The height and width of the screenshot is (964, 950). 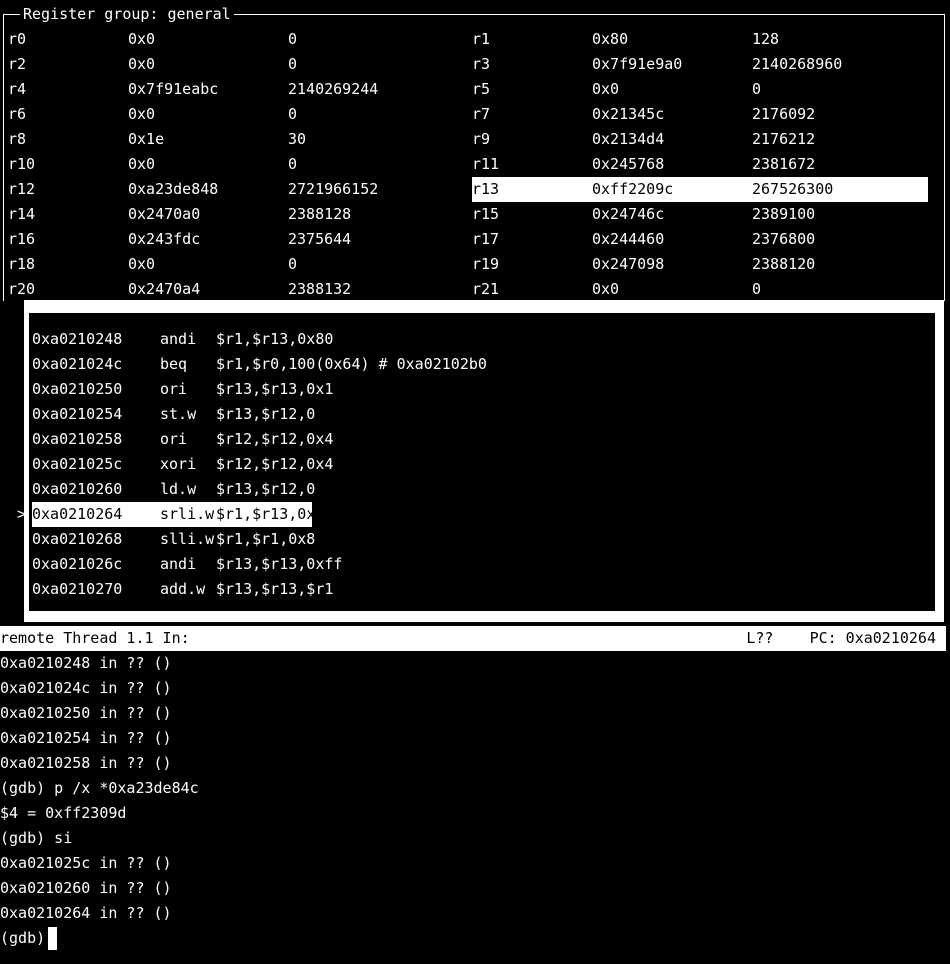 What do you see at coordinates (17, 139) in the screenshot?
I see `register-name: r8` at bounding box center [17, 139].